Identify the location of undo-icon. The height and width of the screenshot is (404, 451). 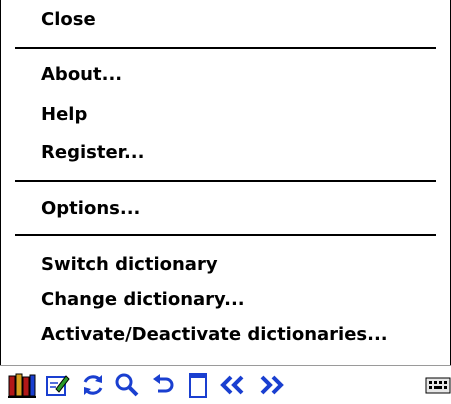
(163, 385).